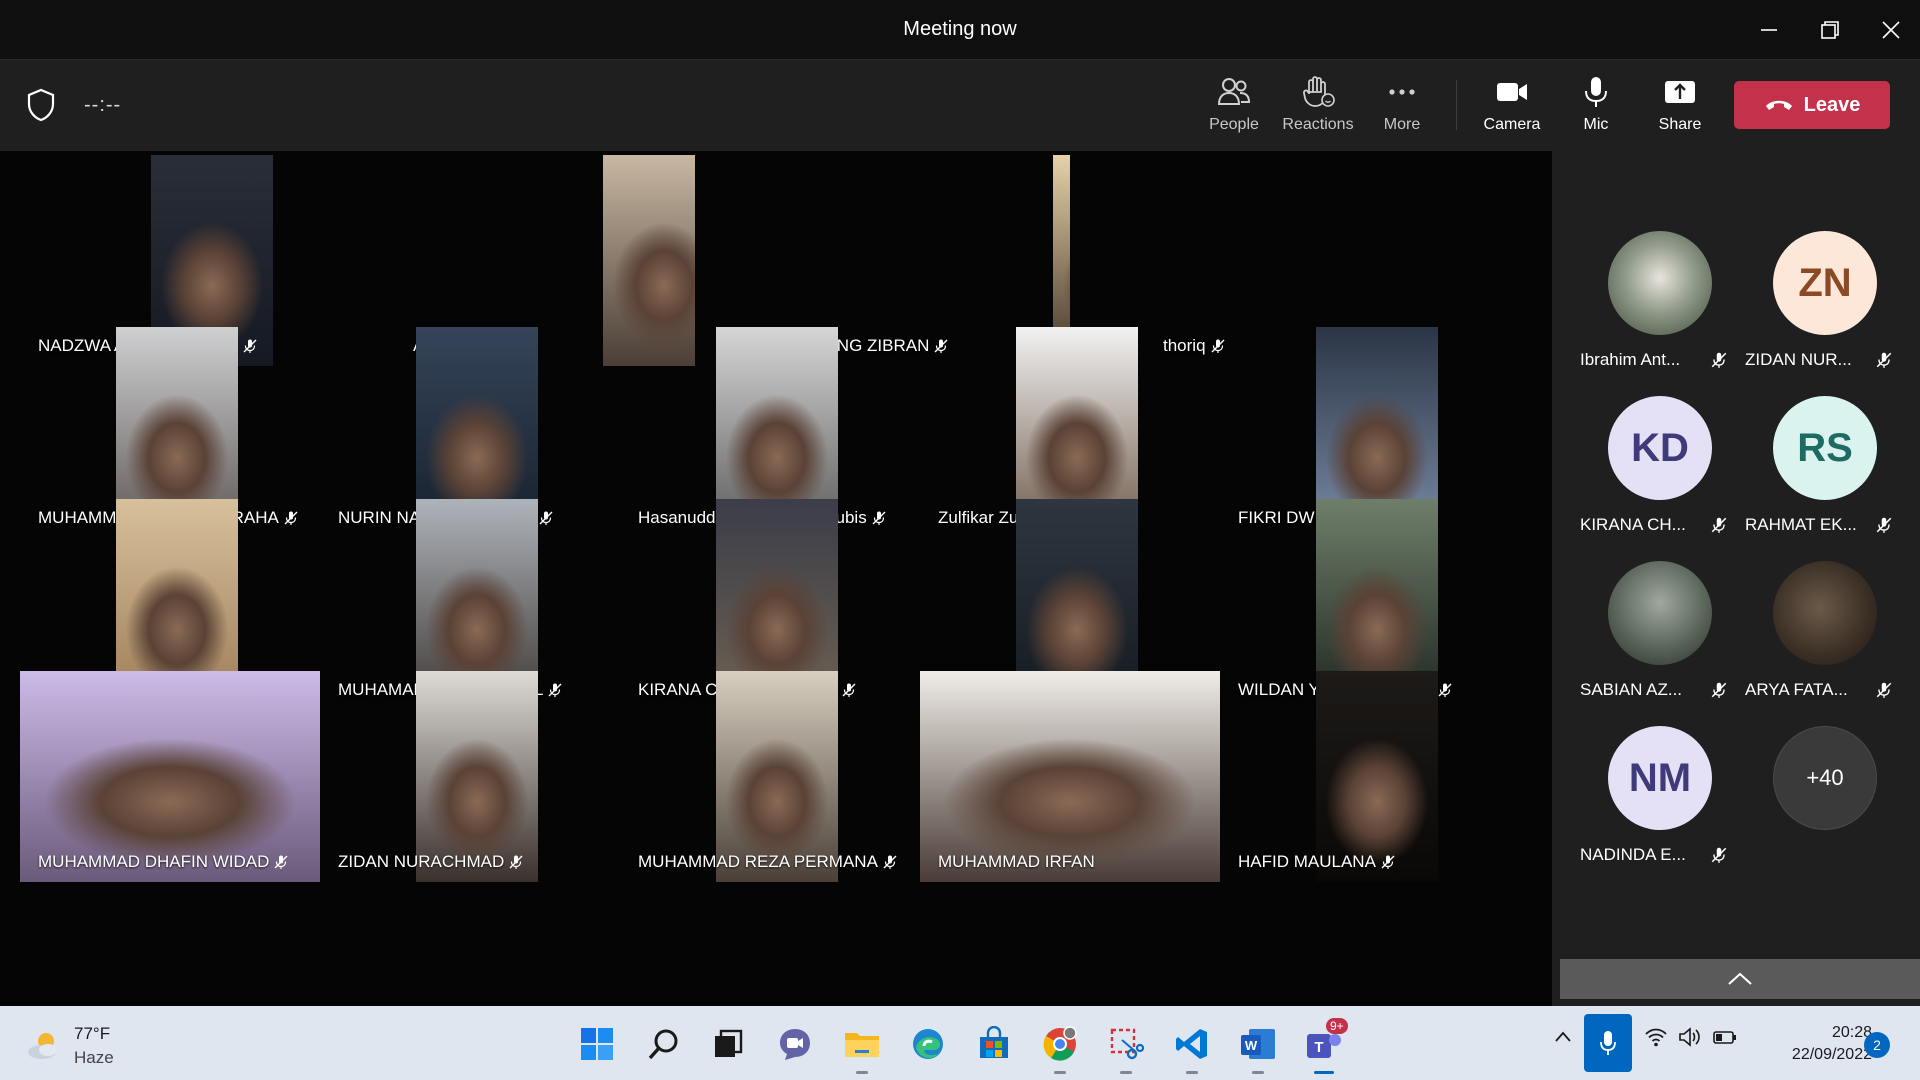 This screenshot has width=1920, height=1080. Describe the element at coordinates (1319, 91) in the screenshot. I see `hand-emoji-icon` at that location.